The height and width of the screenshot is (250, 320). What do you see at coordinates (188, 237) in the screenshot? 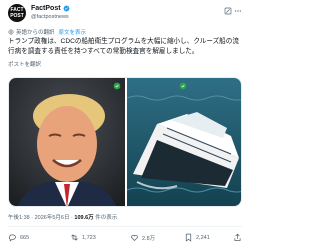
I see `bookmark-icon` at bounding box center [188, 237].